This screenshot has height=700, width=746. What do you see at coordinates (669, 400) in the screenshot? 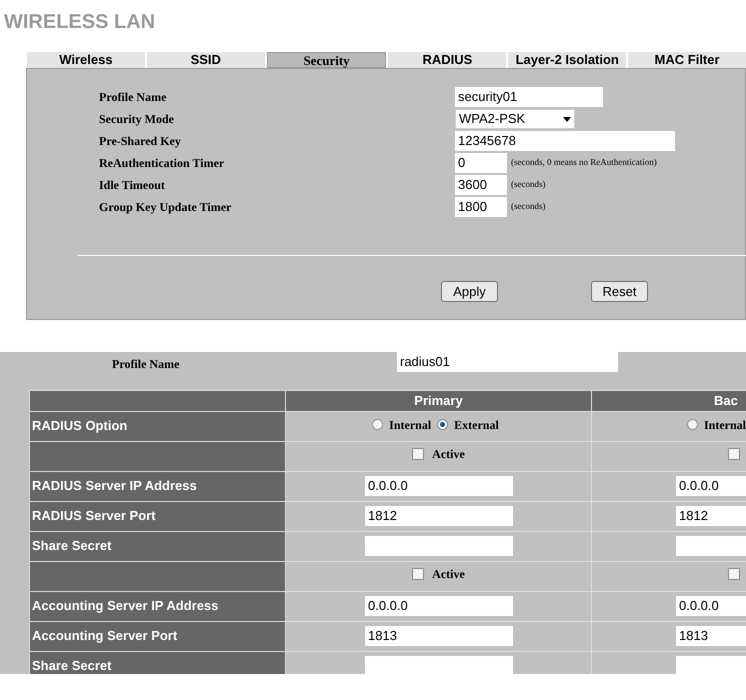
I see `column-header: Bac` at bounding box center [669, 400].